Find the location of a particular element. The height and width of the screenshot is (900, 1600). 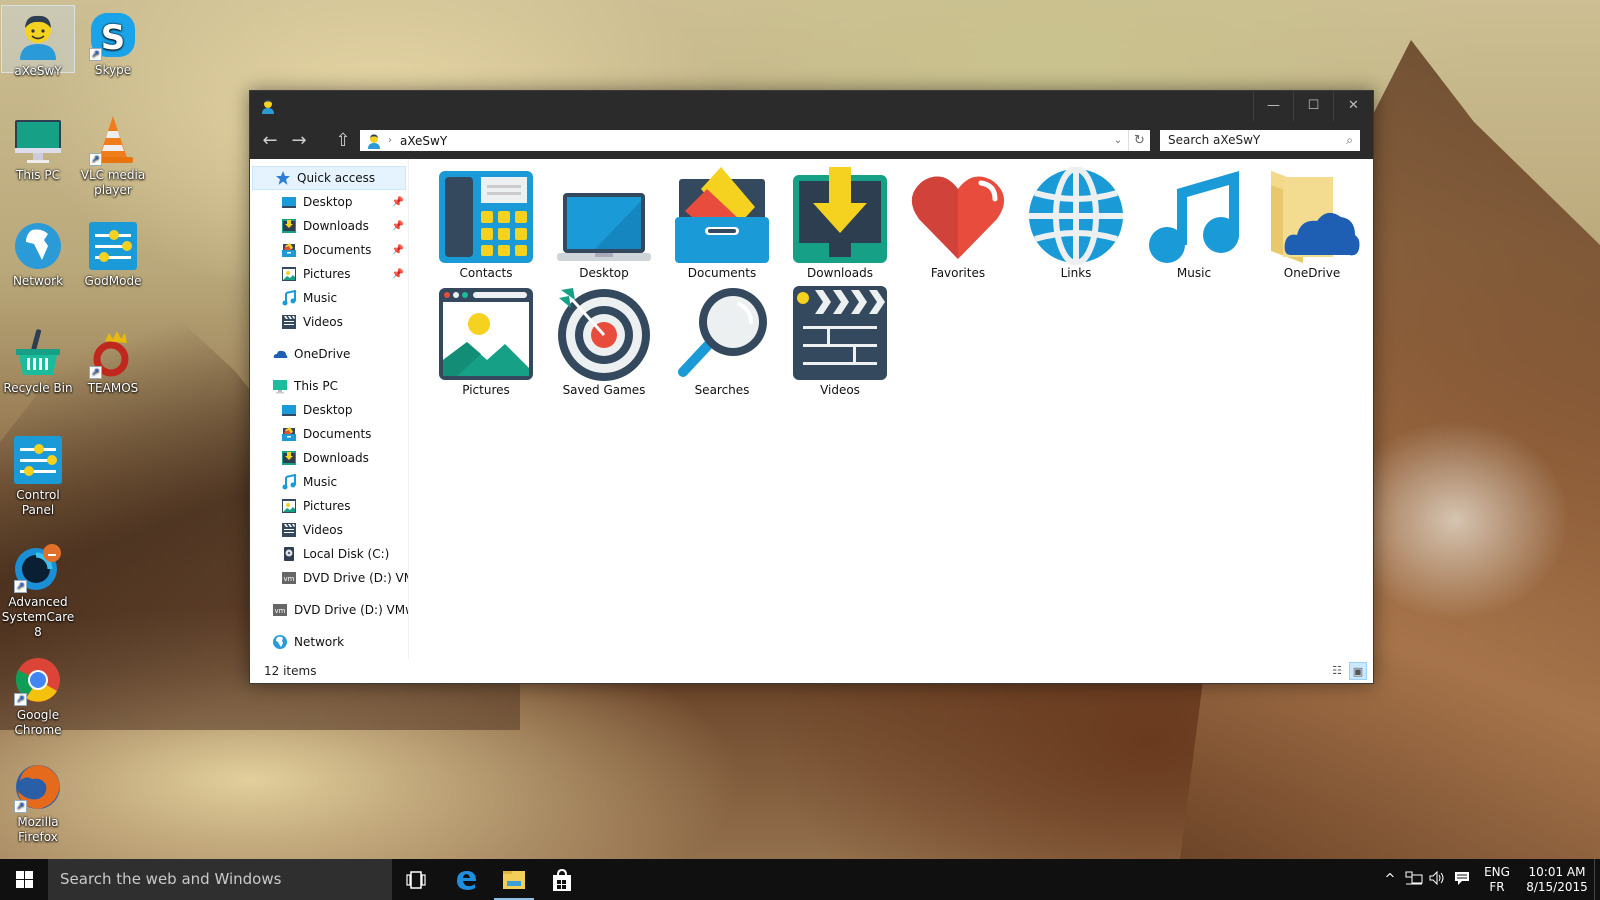

downloads-icon is located at coordinates (289, 458).